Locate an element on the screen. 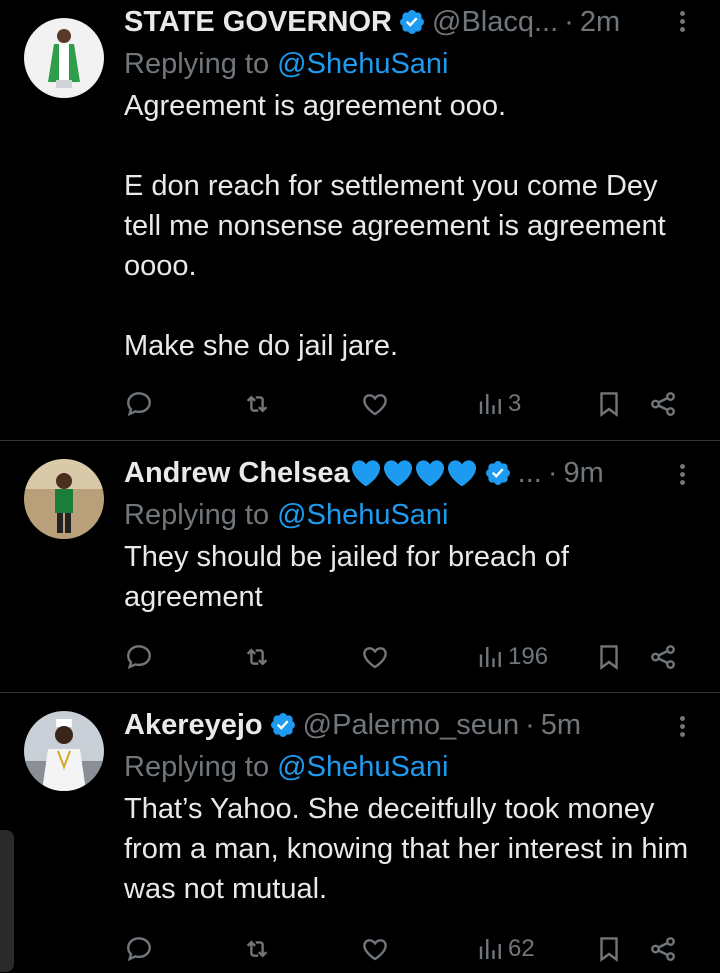  tweet-header: STATE GOVERNOR @Blacq... · 2m is located at coordinates (412, 22).